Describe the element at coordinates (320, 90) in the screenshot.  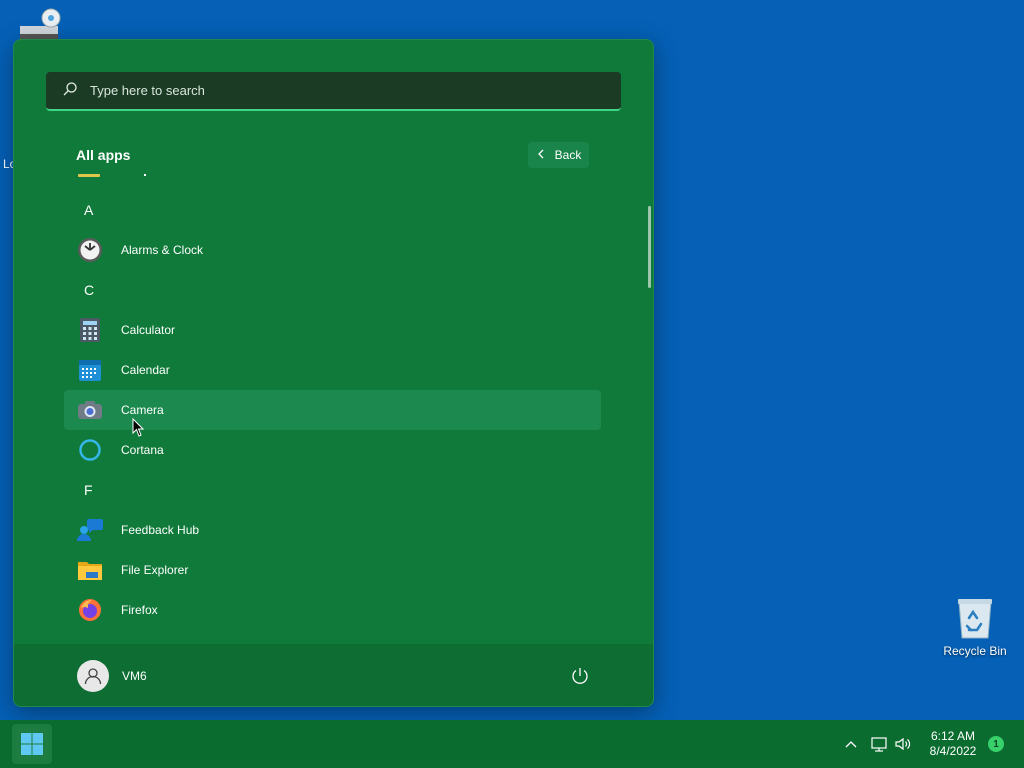
I see `search-input` at that location.